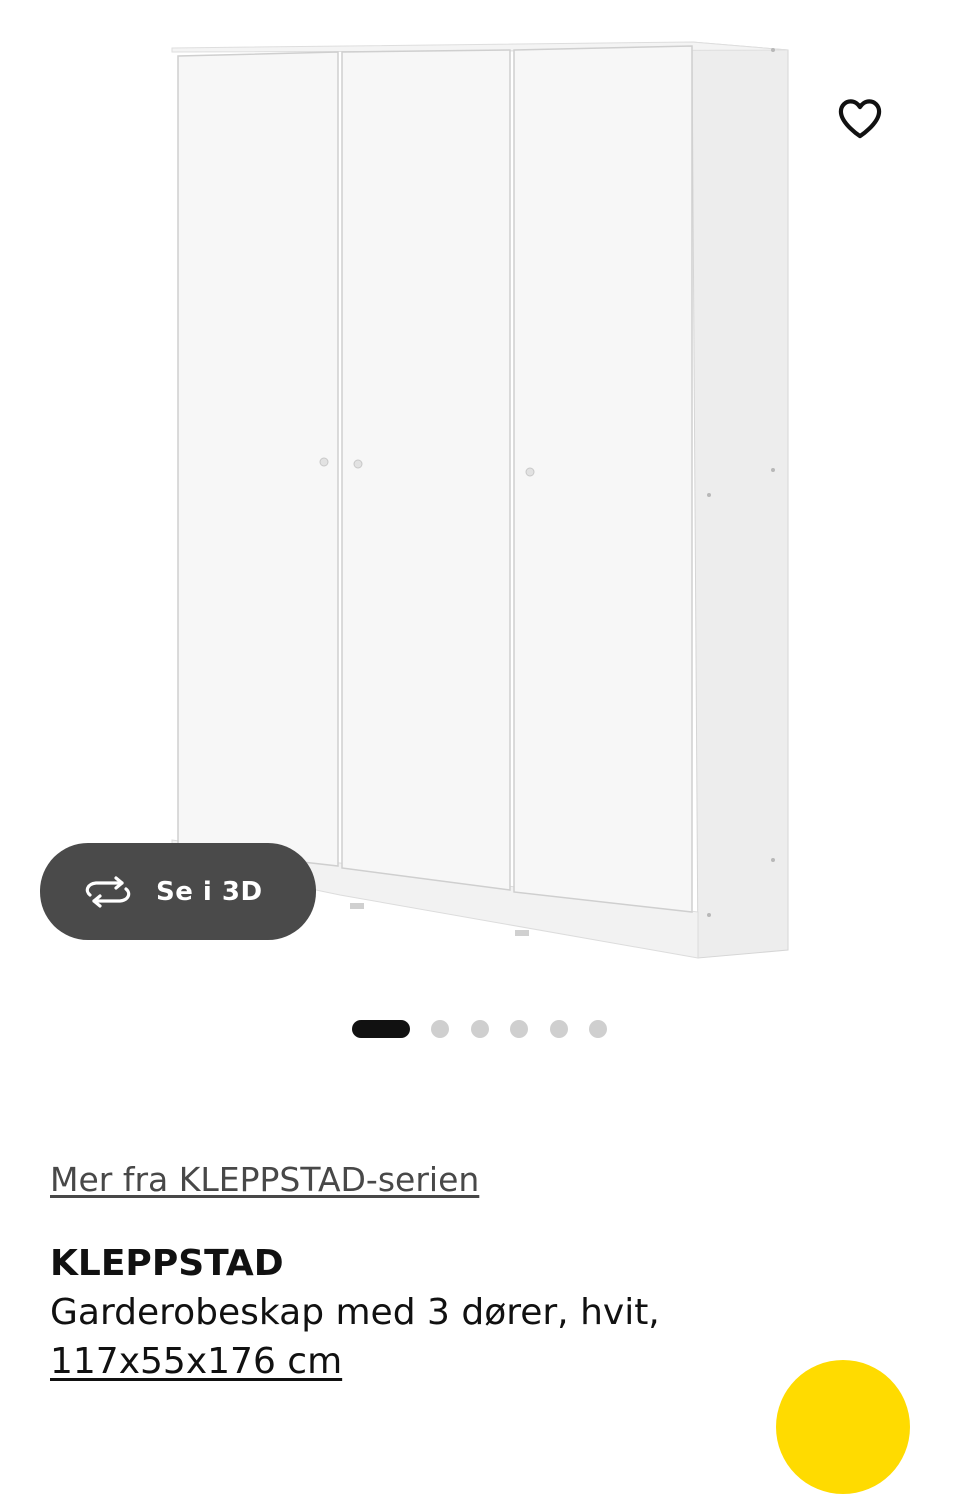 The image size is (960, 1494). What do you see at coordinates (209, 891) in the screenshot?
I see `view-3d-label: Se i 3D` at bounding box center [209, 891].